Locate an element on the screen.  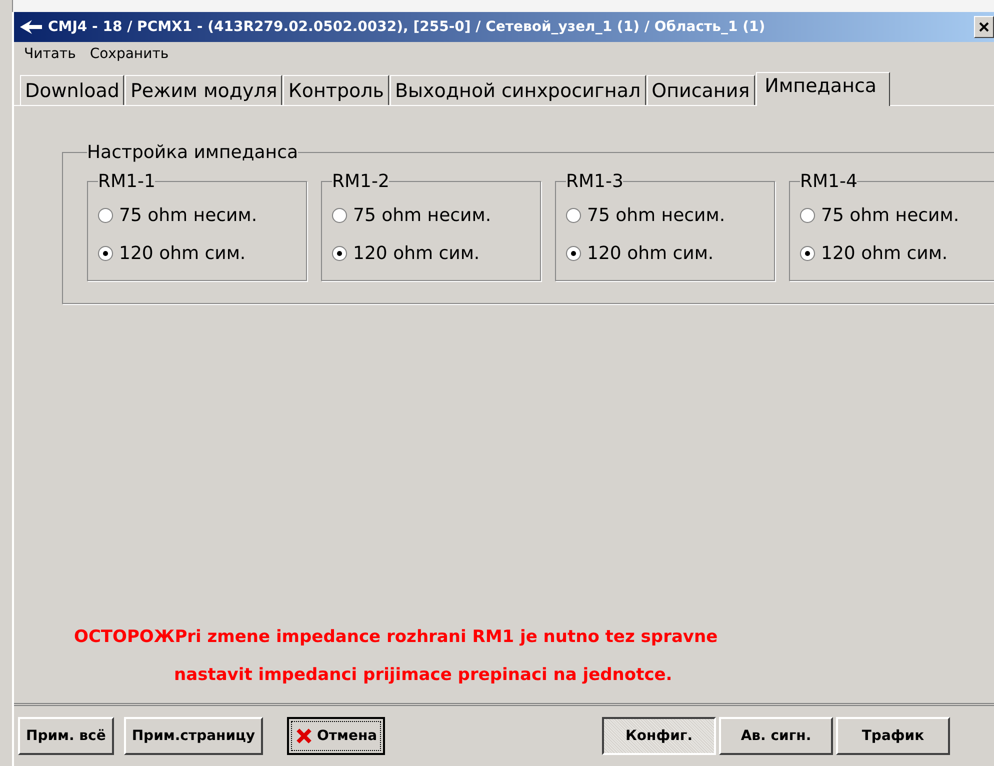
apply-button: Прим.страницу is located at coordinates (194, 736).